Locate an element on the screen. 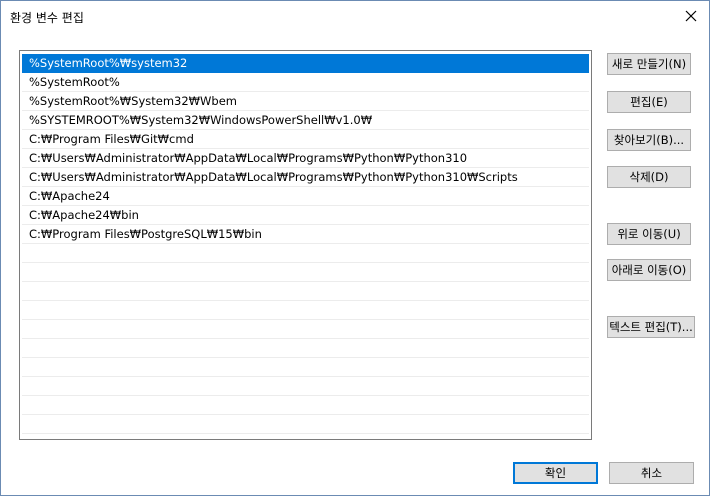  path-list-item: C:₩Program Files₩Git₩cmd is located at coordinates (305, 139).